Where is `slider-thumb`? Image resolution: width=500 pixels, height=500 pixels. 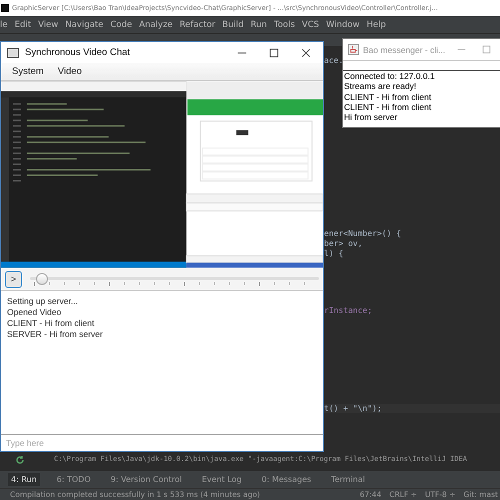 slider-thumb is located at coordinates (42, 279).